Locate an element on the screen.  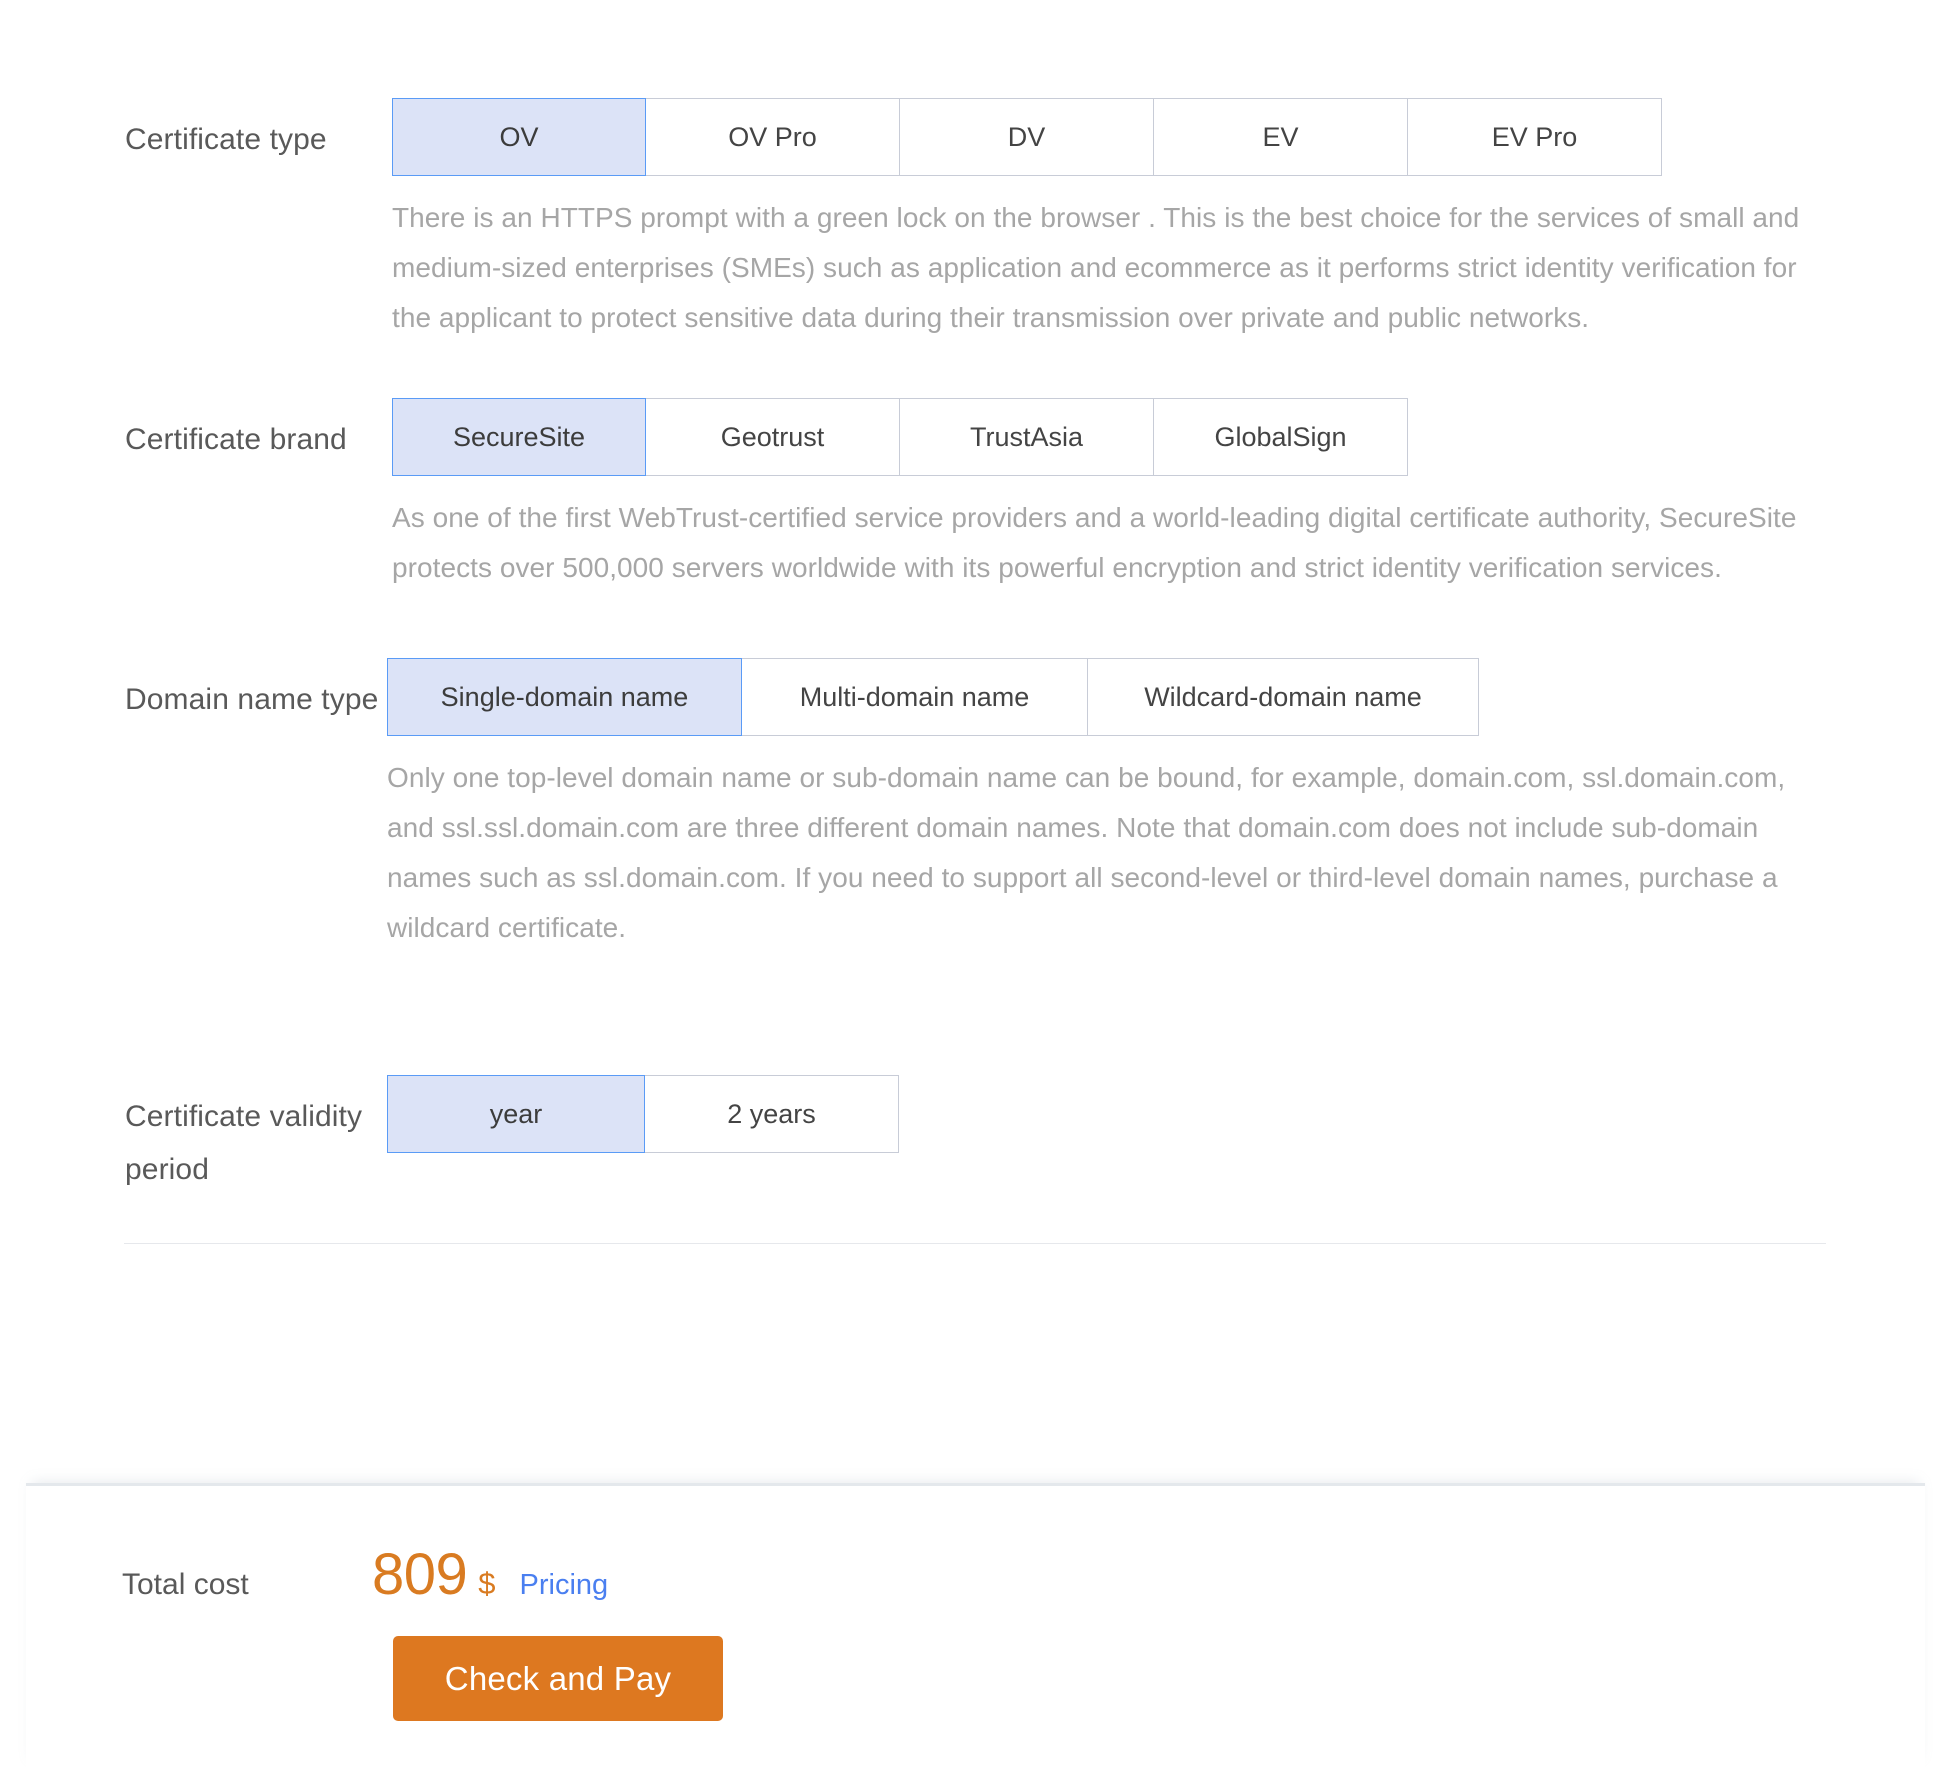
pricing-link: Pricing is located at coordinates (564, 1585).